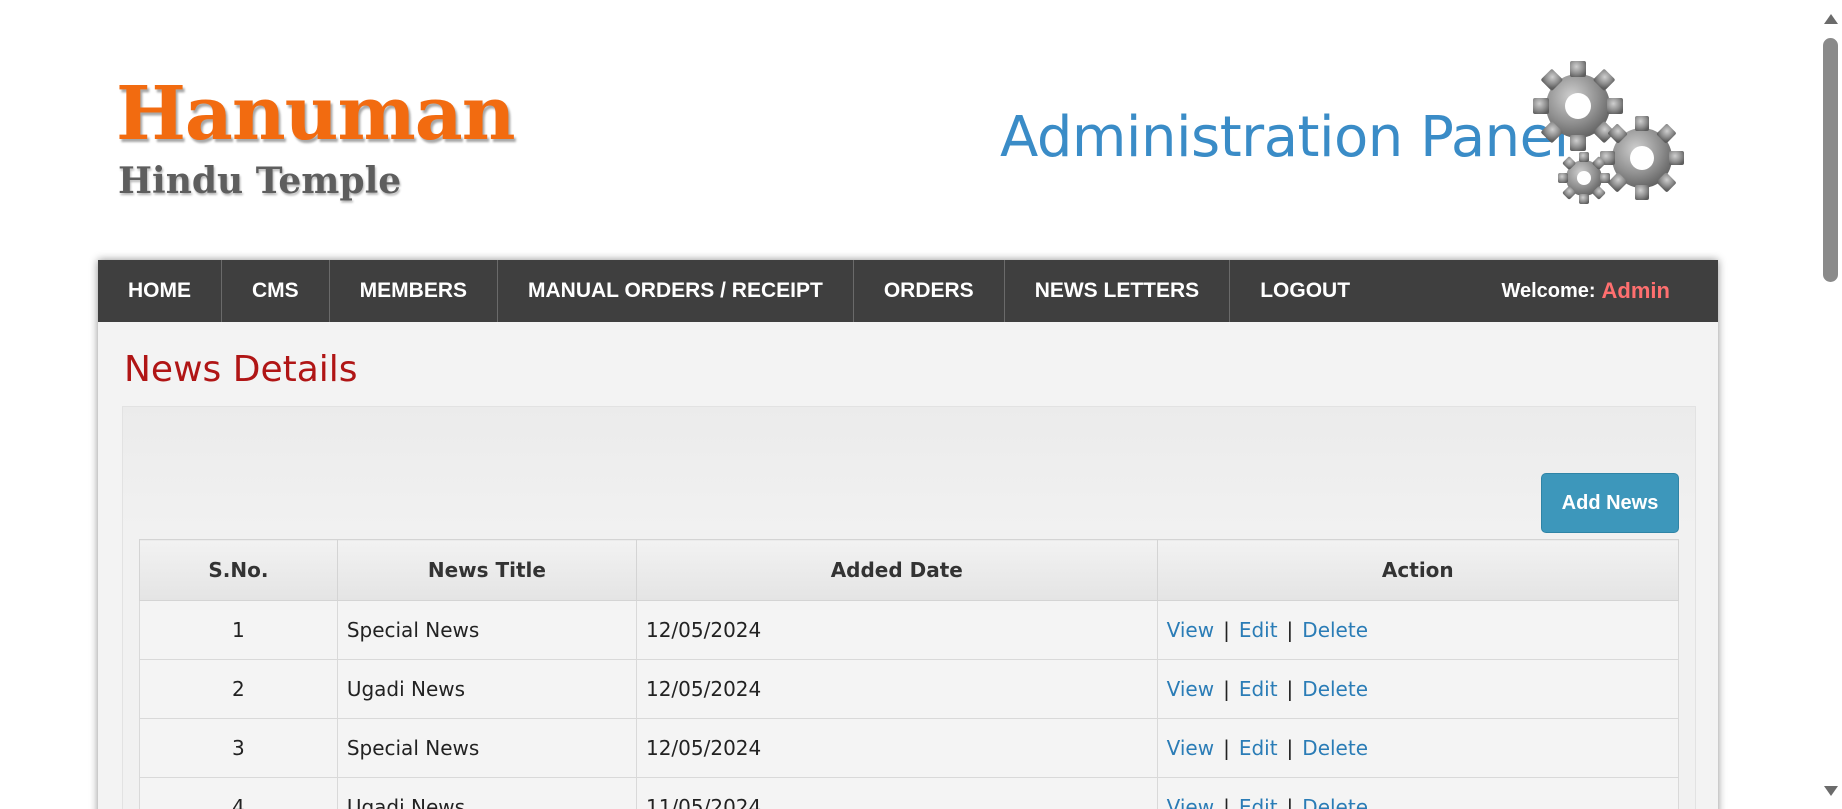 The height and width of the screenshot is (809, 1842). What do you see at coordinates (238, 689) in the screenshot?
I see `cell-sno: 2` at bounding box center [238, 689].